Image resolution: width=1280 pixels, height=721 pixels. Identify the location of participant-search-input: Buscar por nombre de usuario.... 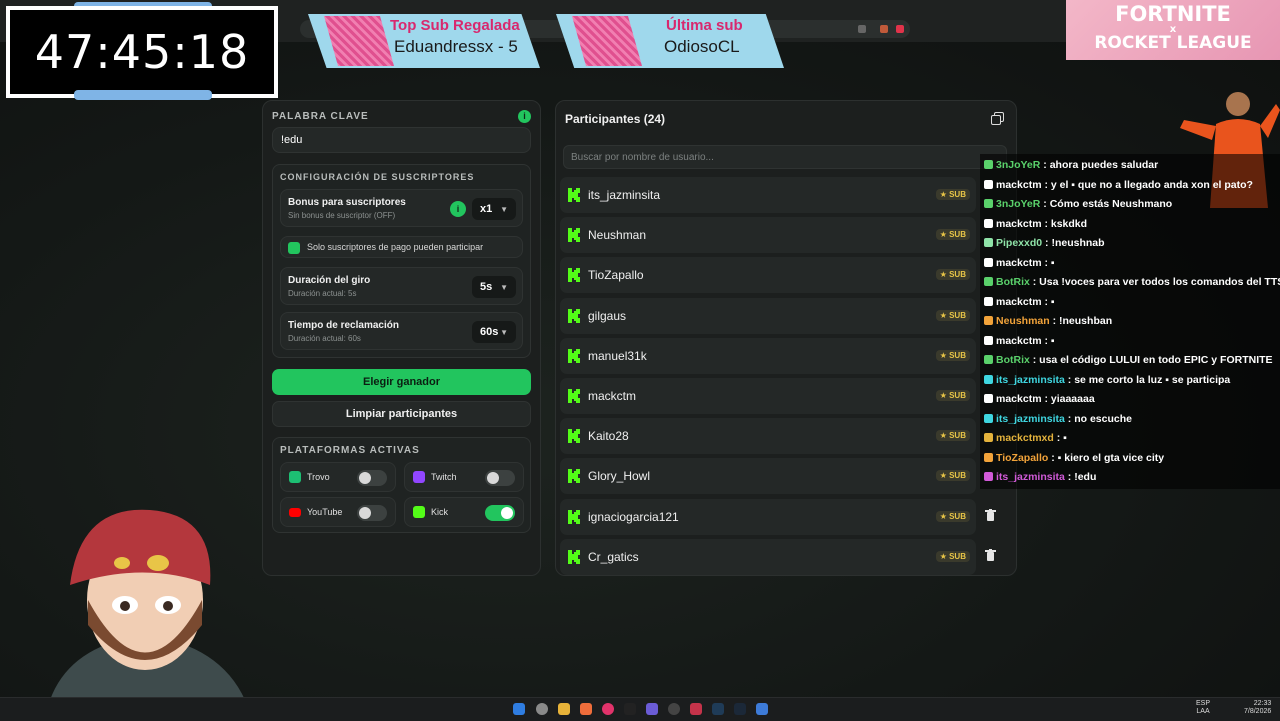
(785, 157).